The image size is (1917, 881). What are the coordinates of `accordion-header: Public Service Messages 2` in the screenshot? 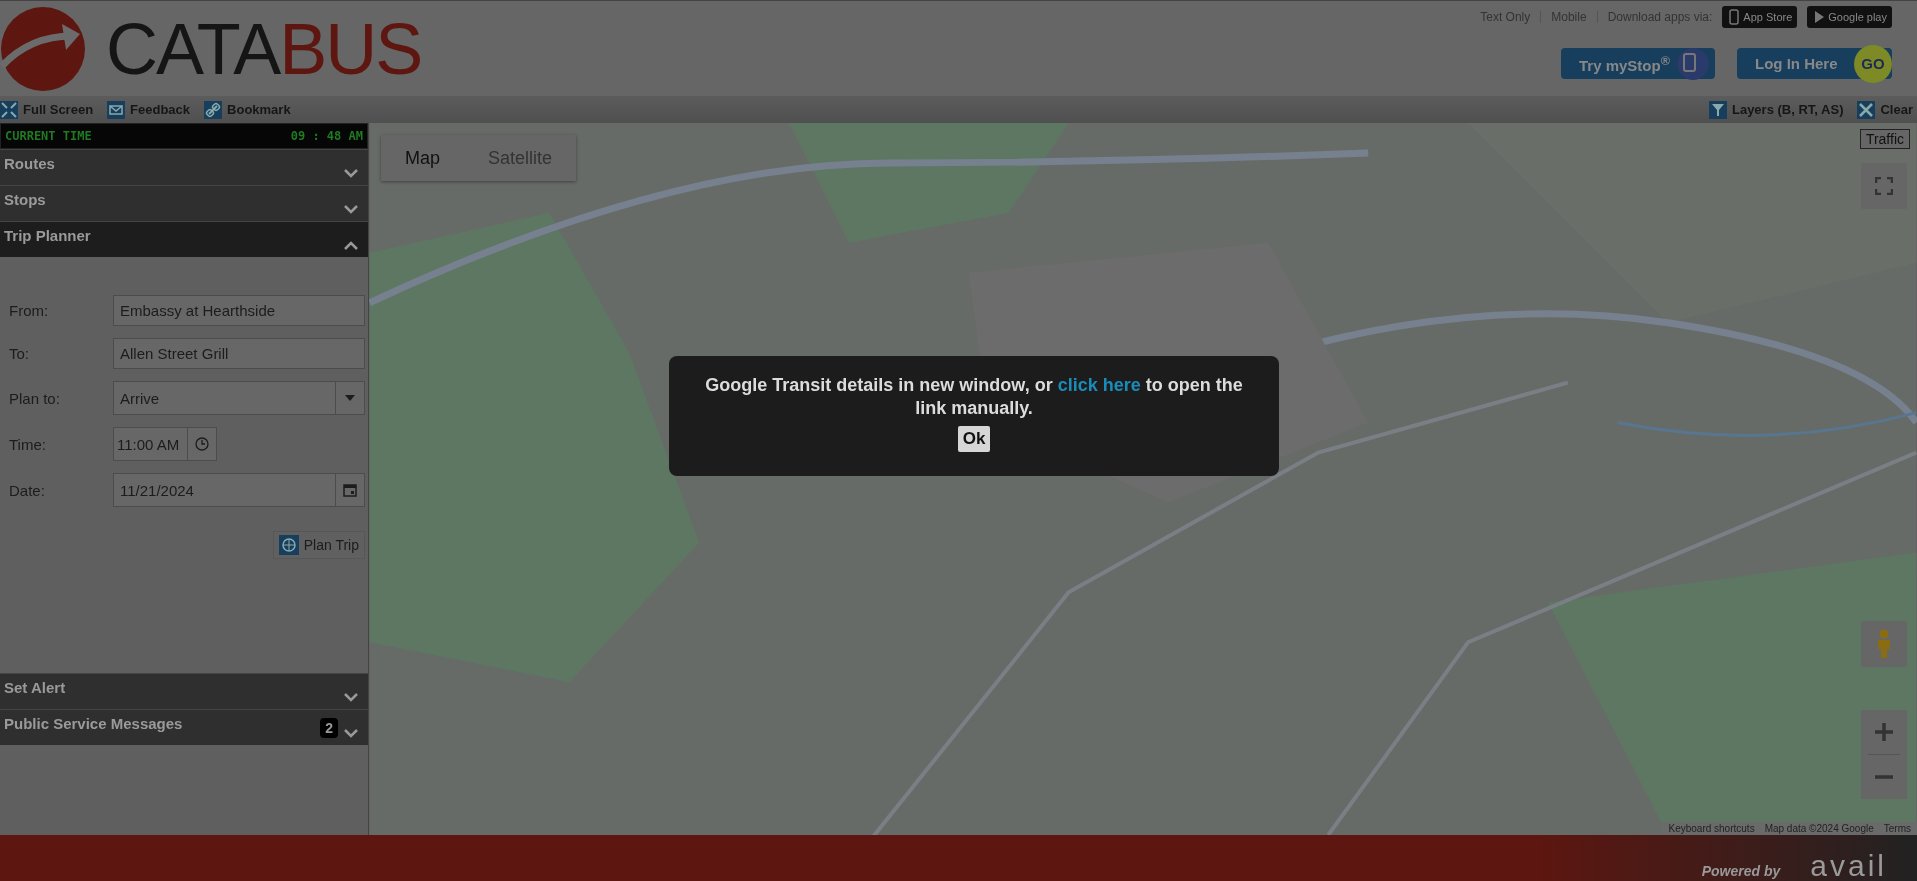 It's located at (184, 727).